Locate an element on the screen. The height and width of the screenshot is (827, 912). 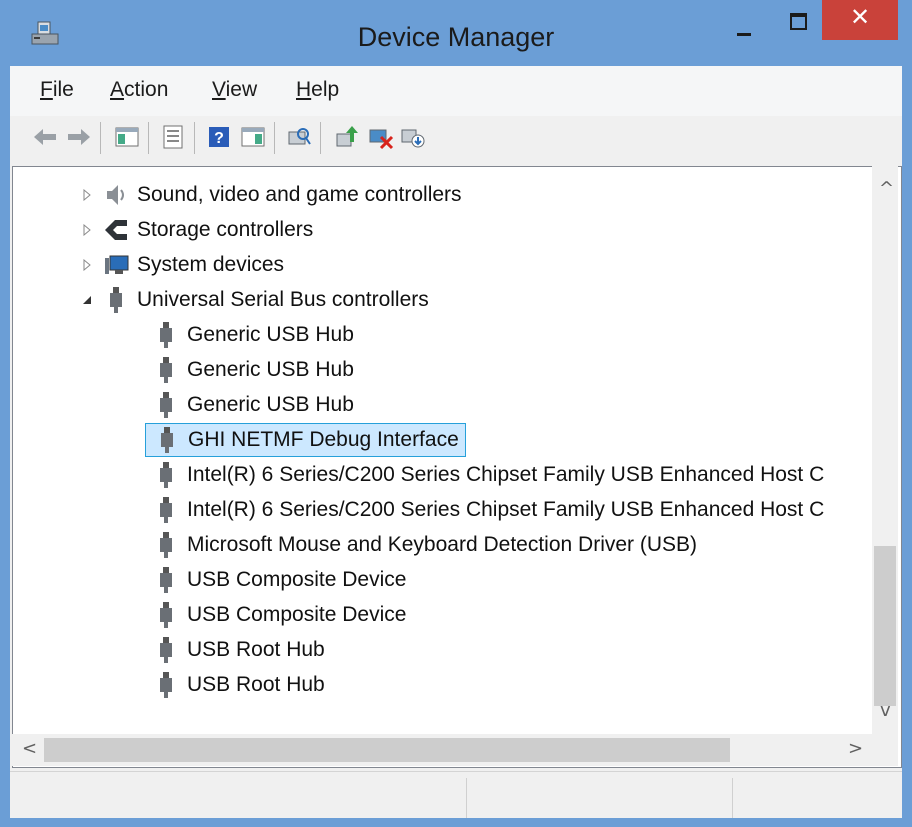
status-bar is located at coordinates (456, 794).